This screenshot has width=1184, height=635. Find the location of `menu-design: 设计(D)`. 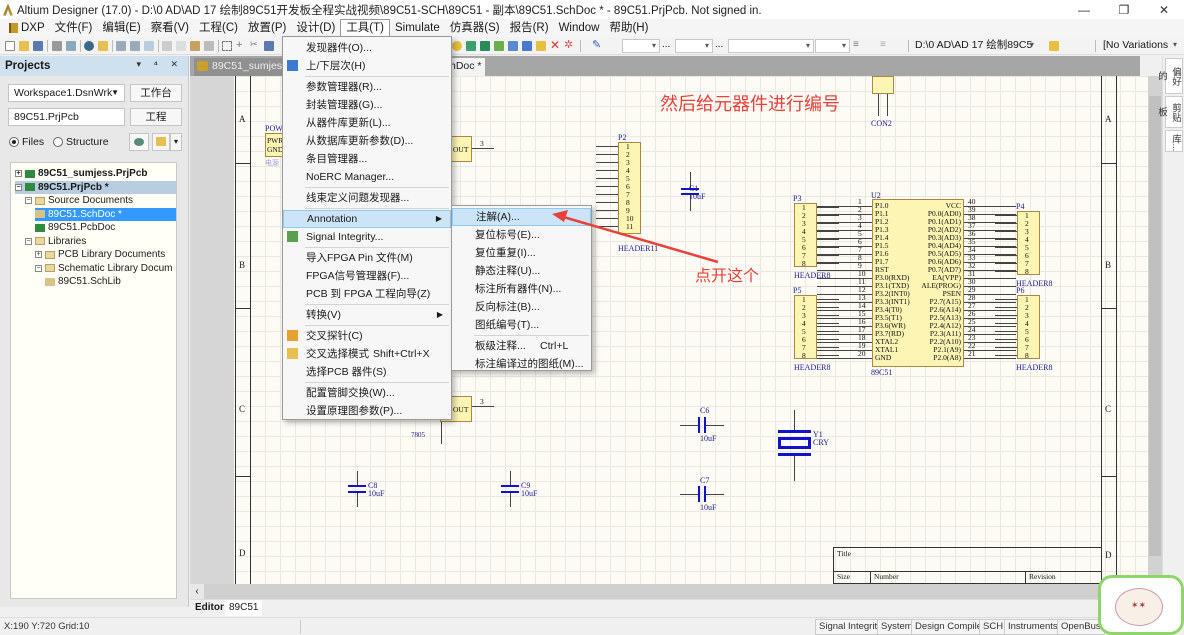

menu-design: 设计(D) is located at coordinates (315, 28).